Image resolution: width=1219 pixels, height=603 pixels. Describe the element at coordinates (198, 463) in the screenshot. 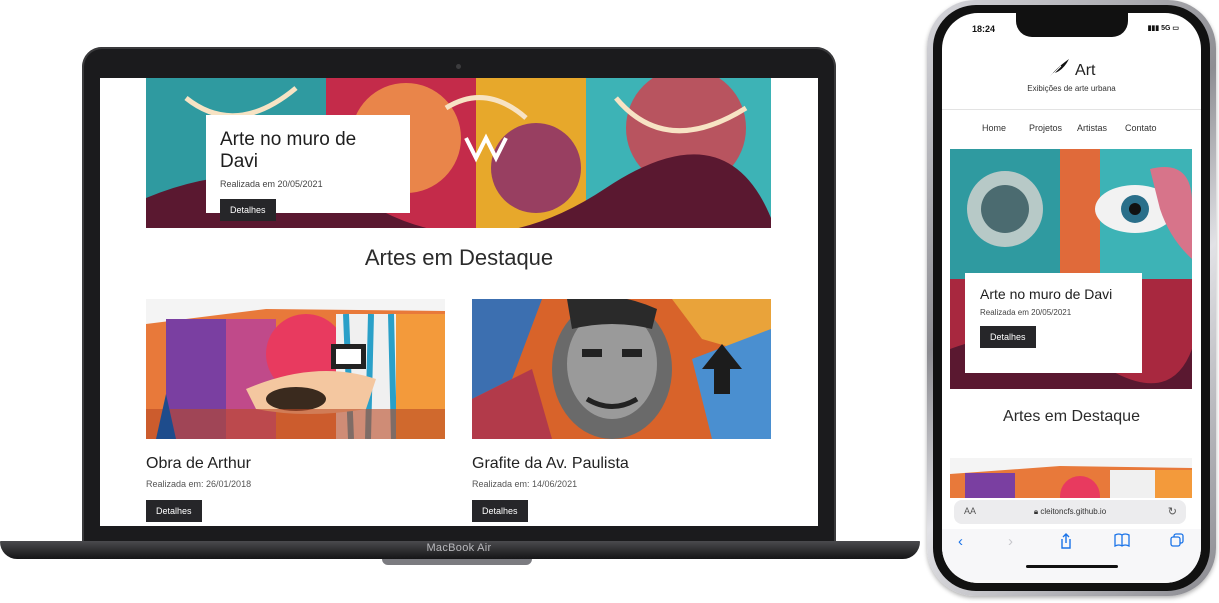

I see `card-title: Obra de Arthur` at that location.